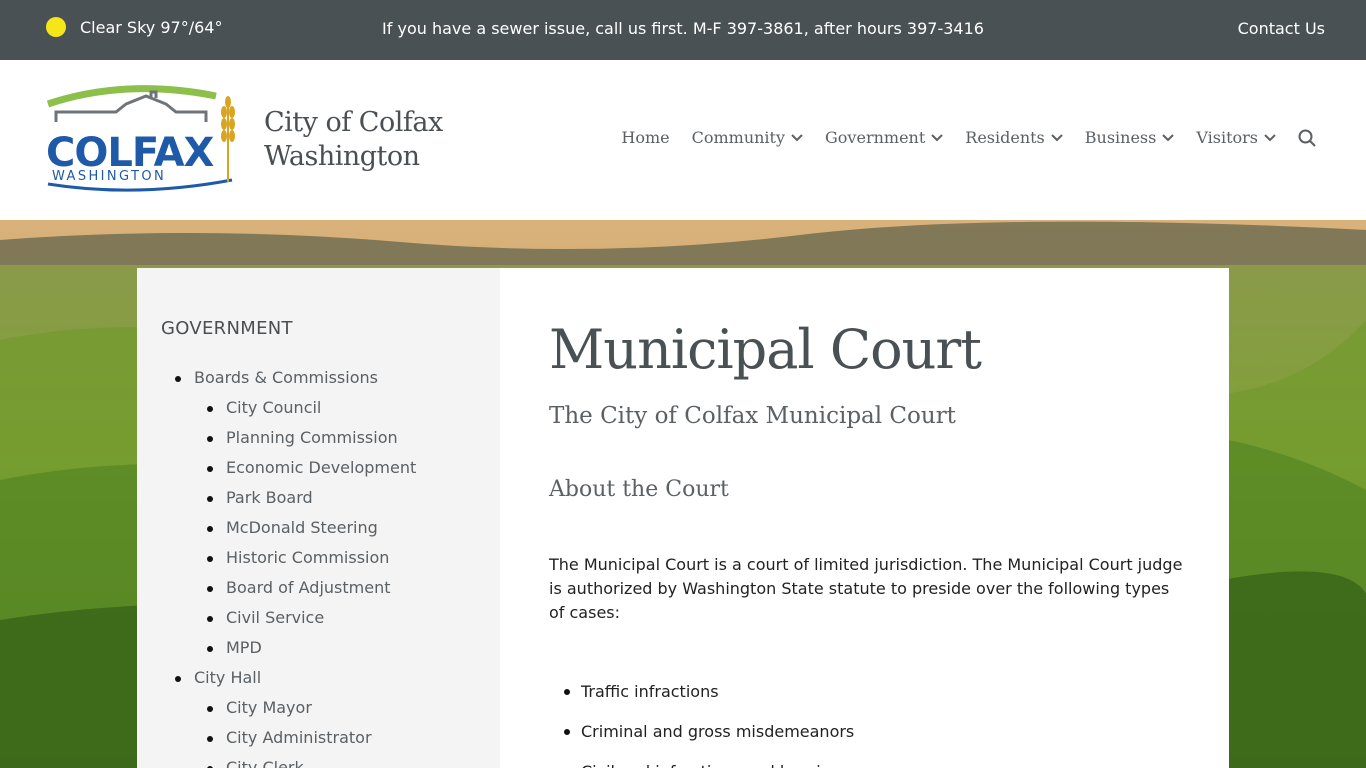 Image resolution: width=1366 pixels, height=768 pixels. What do you see at coordinates (131, 108) in the screenshot?
I see `logo-building-outline` at bounding box center [131, 108].